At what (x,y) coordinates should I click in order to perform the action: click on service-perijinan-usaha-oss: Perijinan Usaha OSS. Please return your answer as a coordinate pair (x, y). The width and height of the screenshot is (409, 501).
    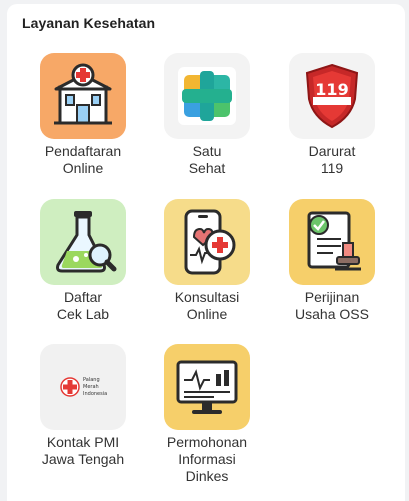
    Looking at the image, I should click on (332, 261).